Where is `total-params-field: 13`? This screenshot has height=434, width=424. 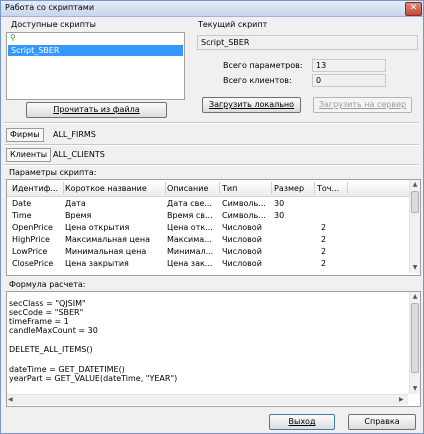
total-params-field: 13 is located at coordinates (349, 65).